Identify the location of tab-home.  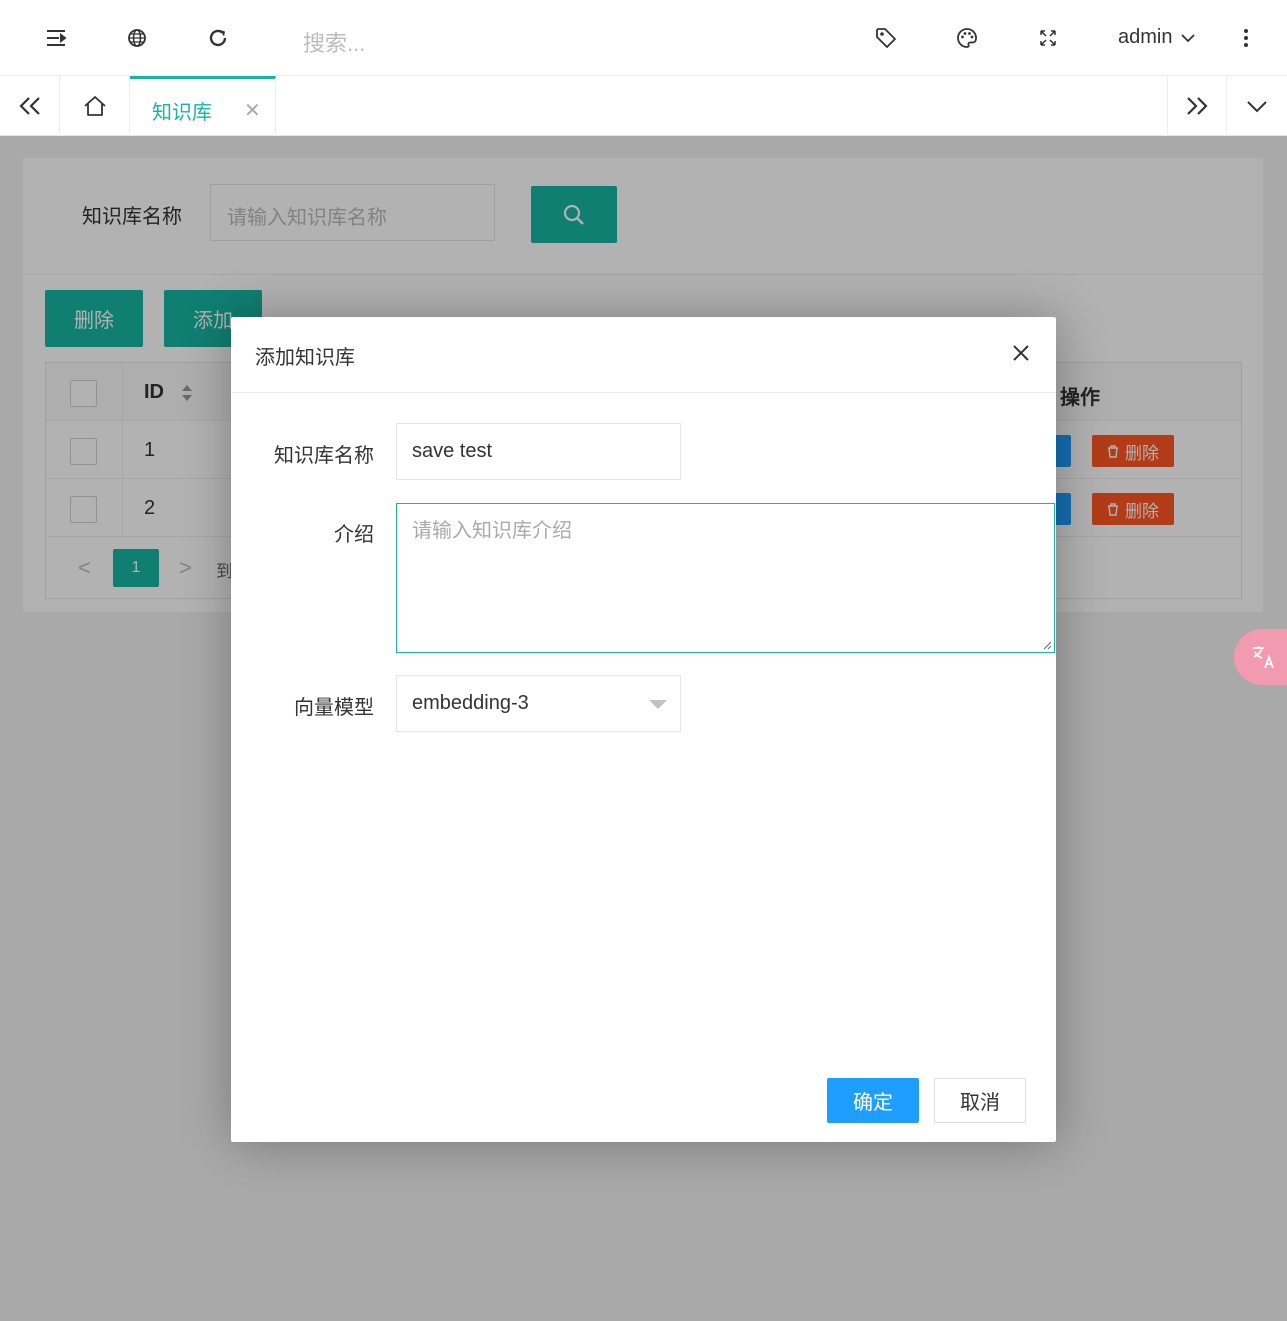
(95, 106).